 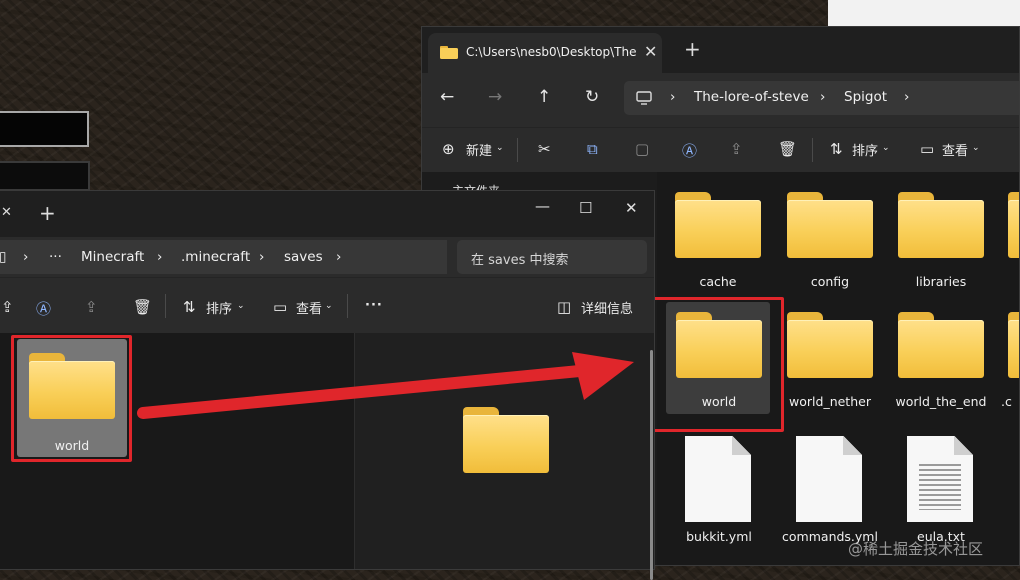 I want to click on maximize-icon: ☐, so click(x=585, y=208).